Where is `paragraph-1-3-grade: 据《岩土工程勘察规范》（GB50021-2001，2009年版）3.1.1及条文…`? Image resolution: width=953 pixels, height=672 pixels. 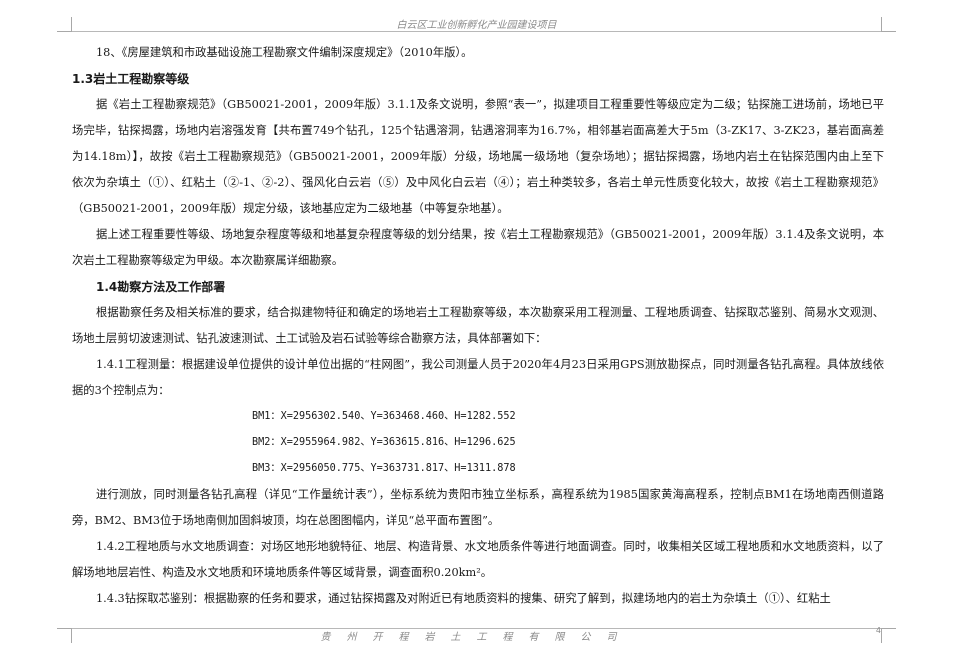
paragraph-1-3-grade: 据《岩土工程勘察规范》（GB50021-2001，2009年版）3.1.1及条文… is located at coordinates (478, 156).